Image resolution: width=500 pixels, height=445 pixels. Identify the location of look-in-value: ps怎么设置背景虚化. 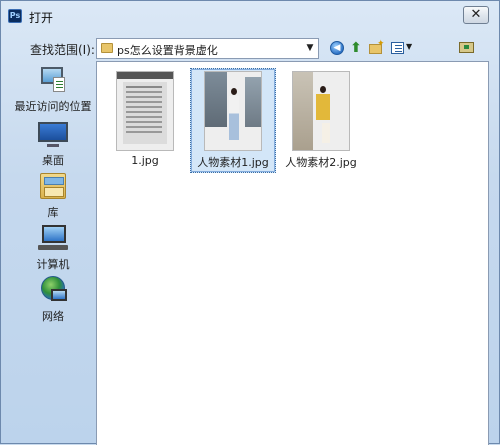
(167, 50).